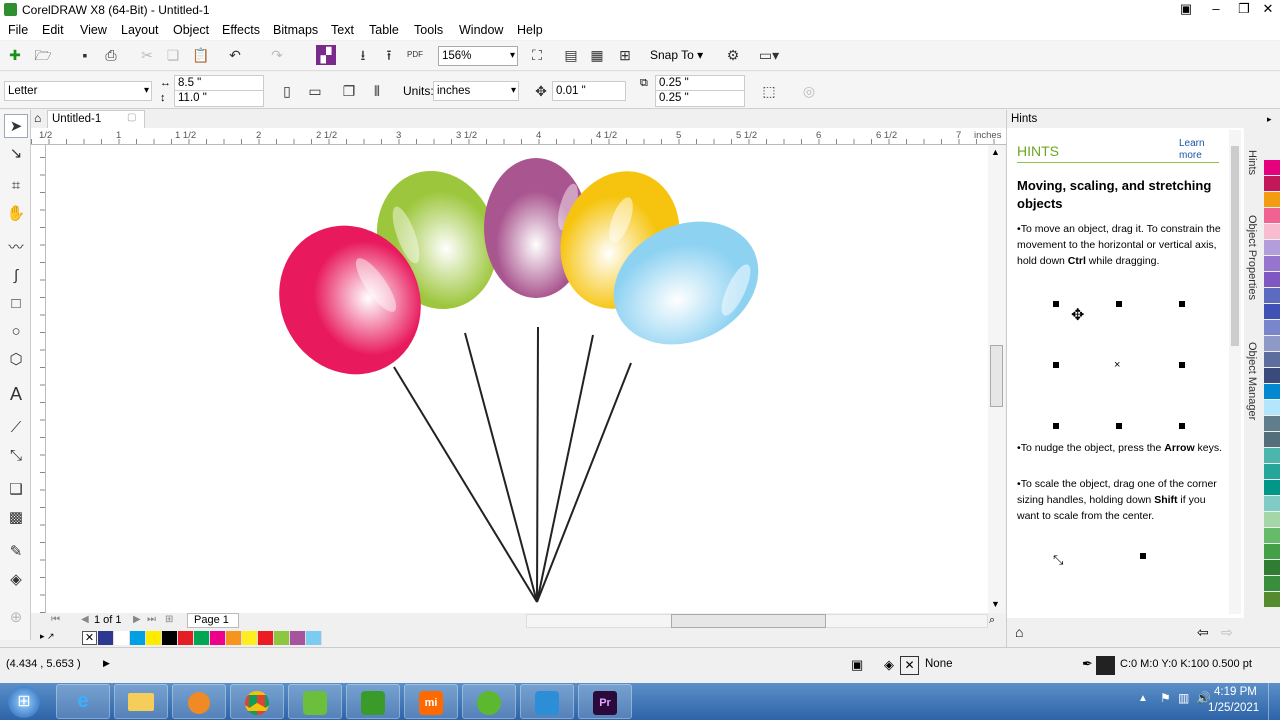  Describe the element at coordinates (53, 30) in the screenshot. I see `menu-edit: Edit` at that location.